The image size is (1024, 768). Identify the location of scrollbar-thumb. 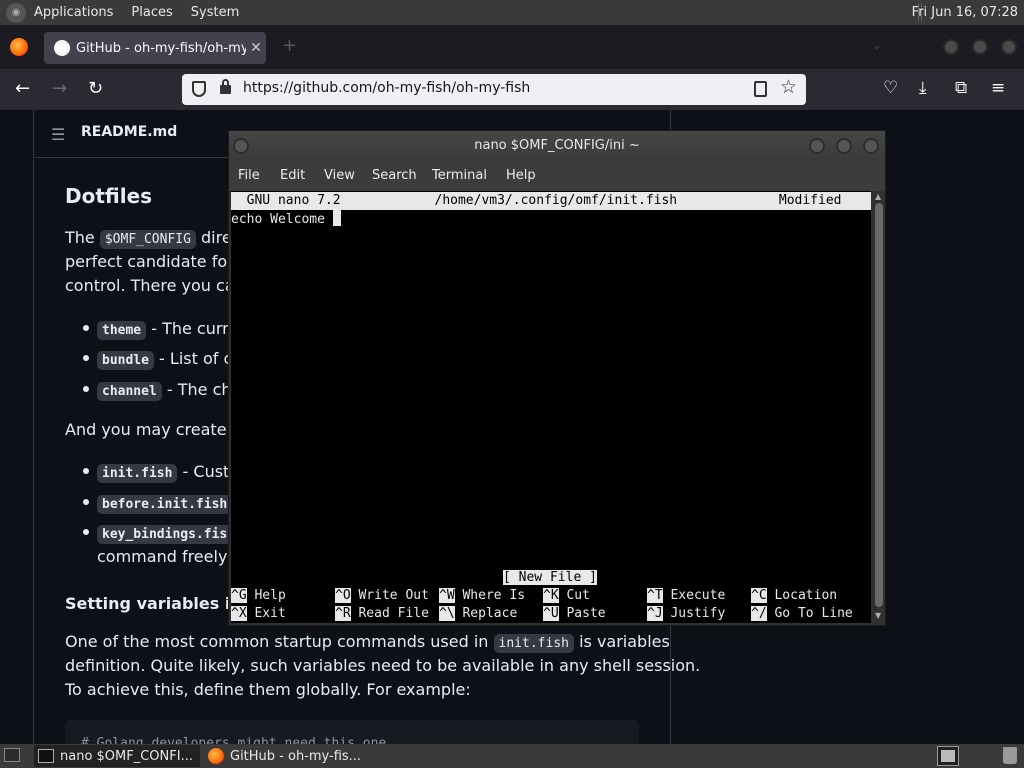
(879, 405).